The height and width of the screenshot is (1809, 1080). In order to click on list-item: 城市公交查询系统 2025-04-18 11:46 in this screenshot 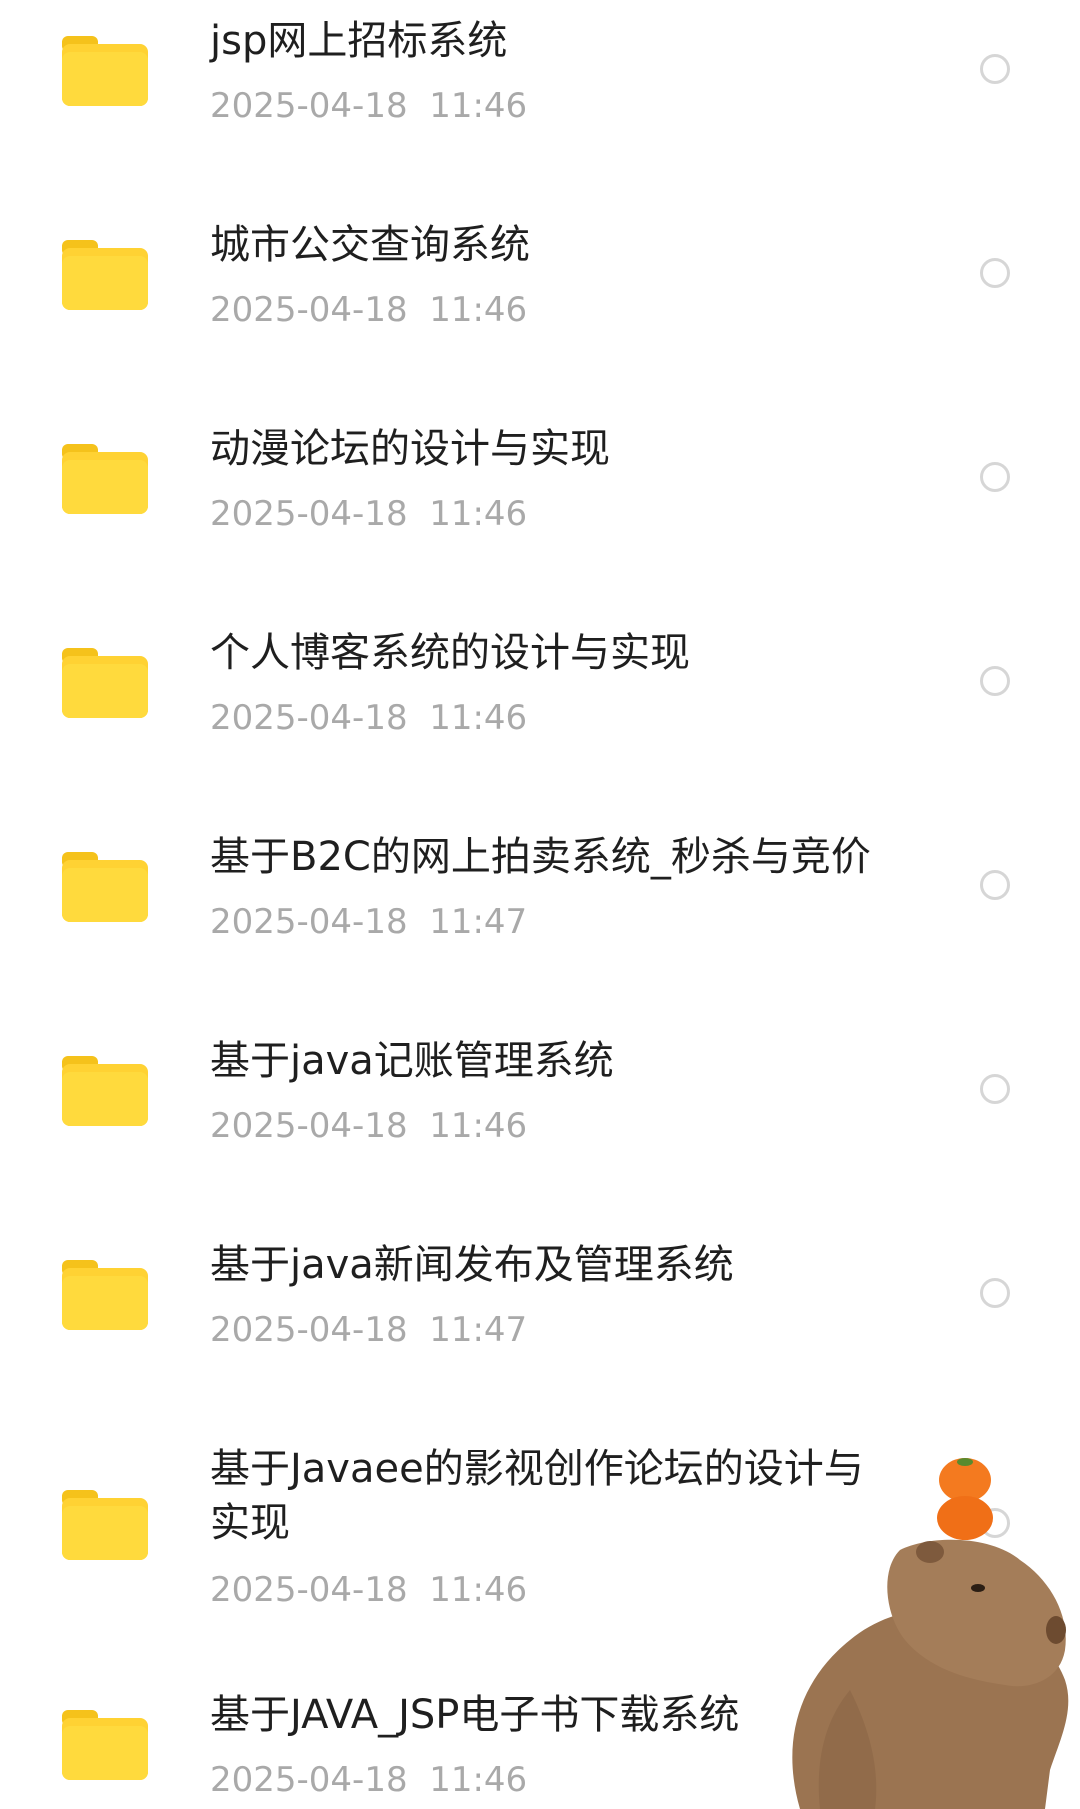, I will do `click(540, 289)`.